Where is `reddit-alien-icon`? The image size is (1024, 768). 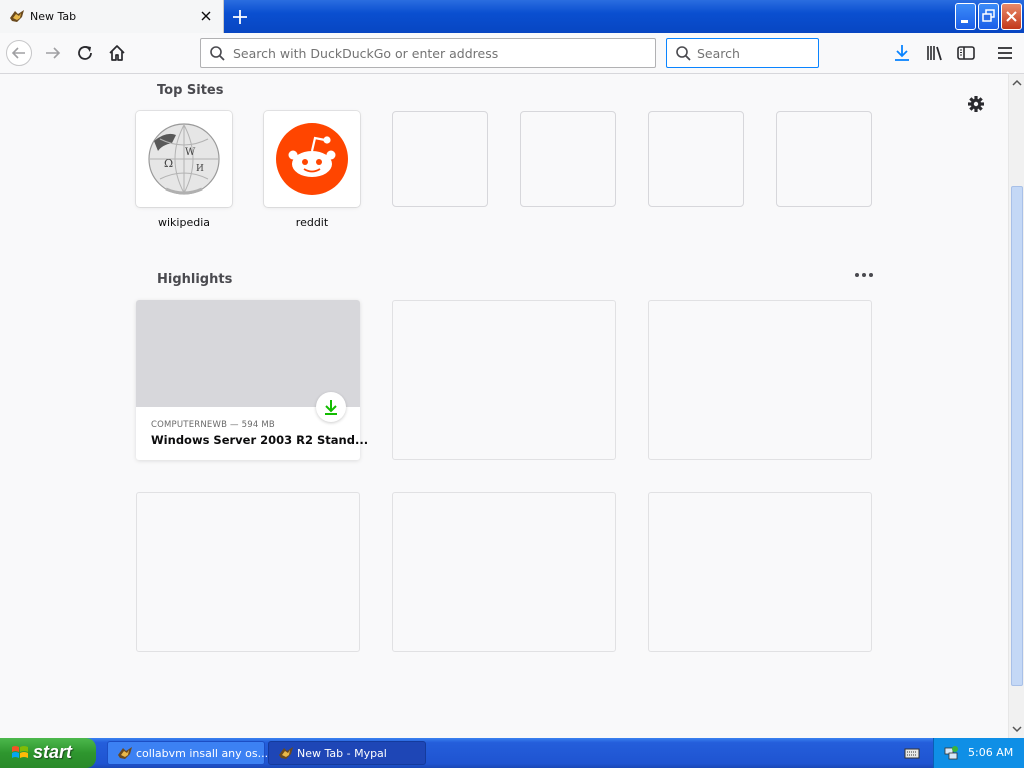 reddit-alien-icon is located at coordinates (312, 159).